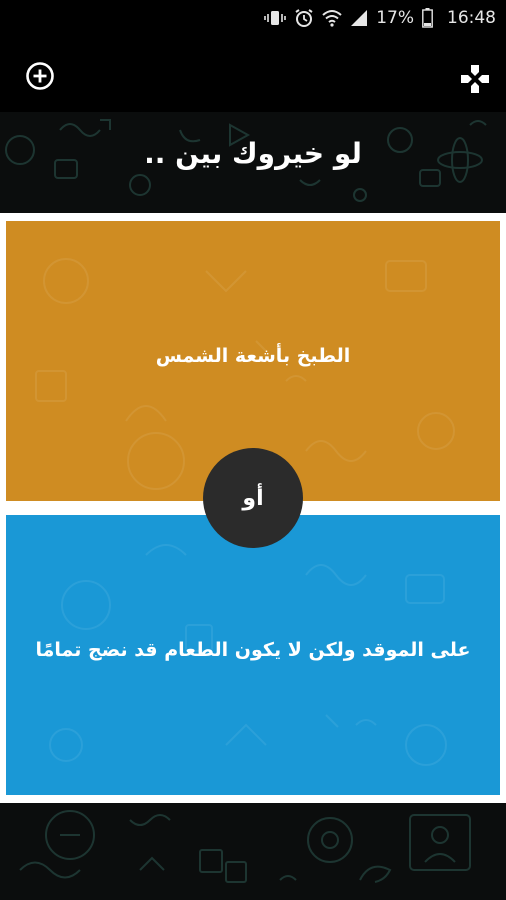  Describe the element at coordinates (275, 18) in the screenshot. I see `vibrate-icon` at that location.